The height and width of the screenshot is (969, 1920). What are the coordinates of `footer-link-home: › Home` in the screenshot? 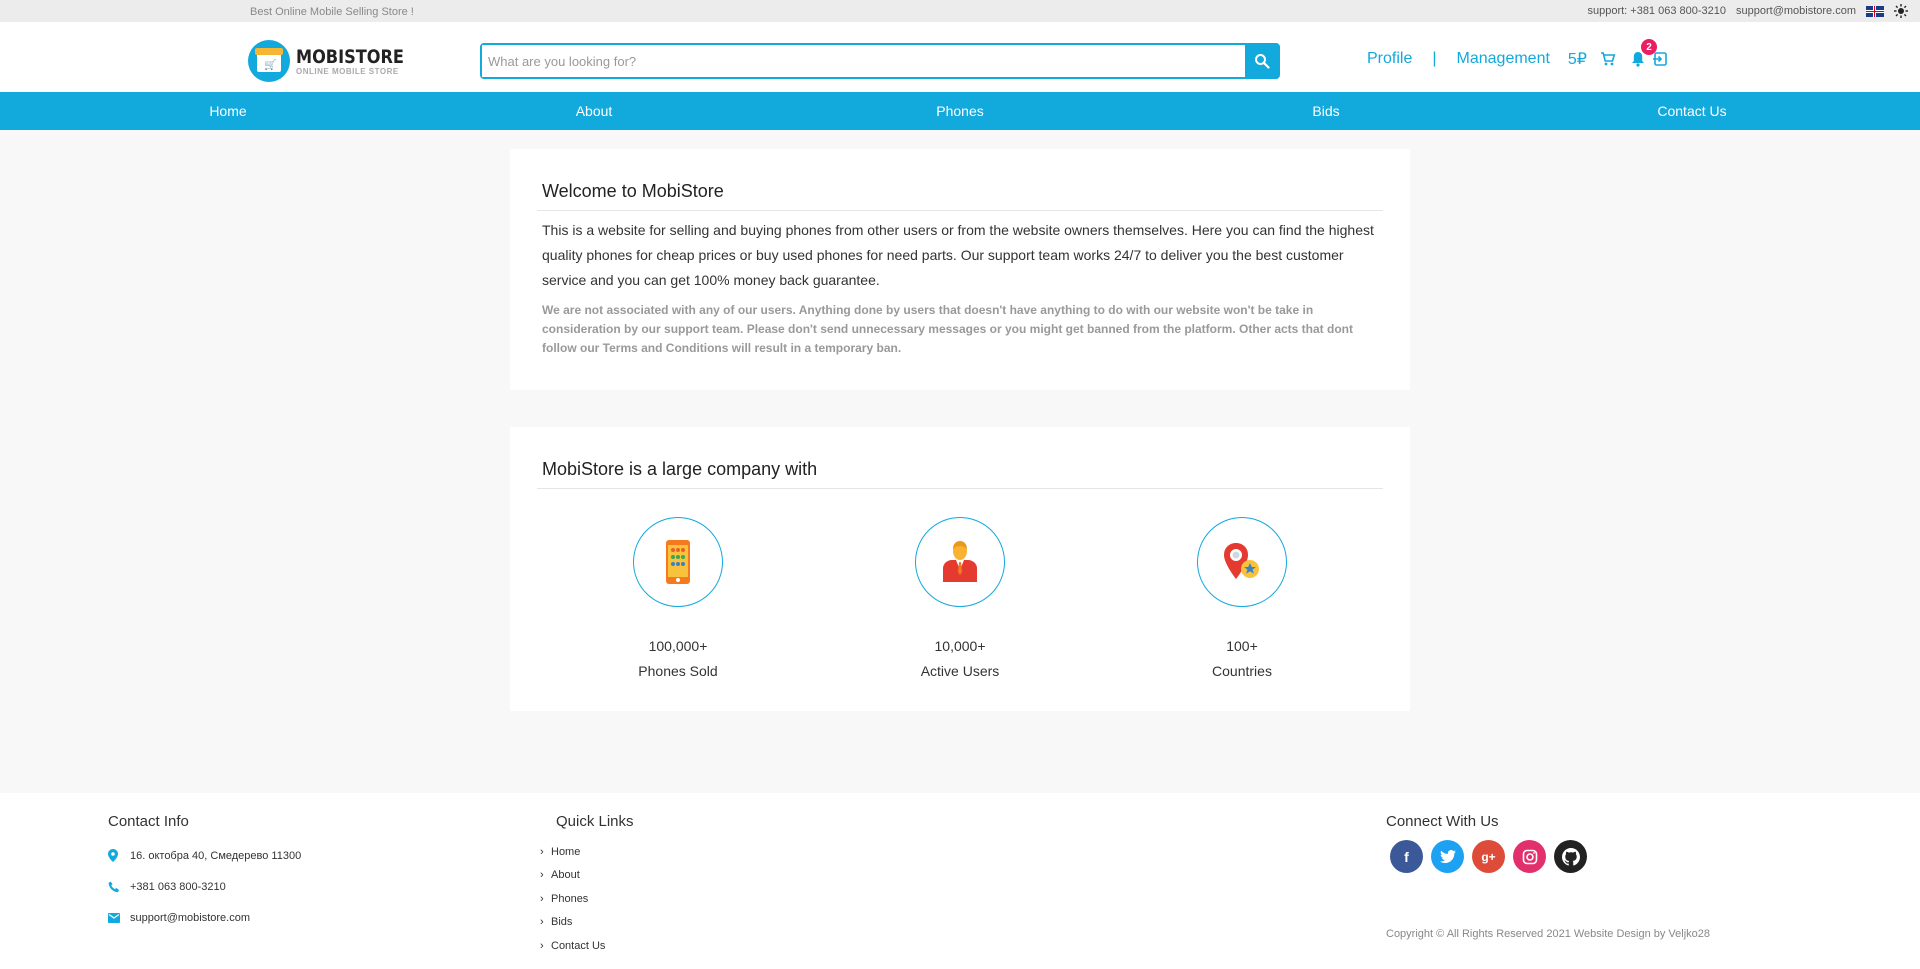 It's located at (587, 852).